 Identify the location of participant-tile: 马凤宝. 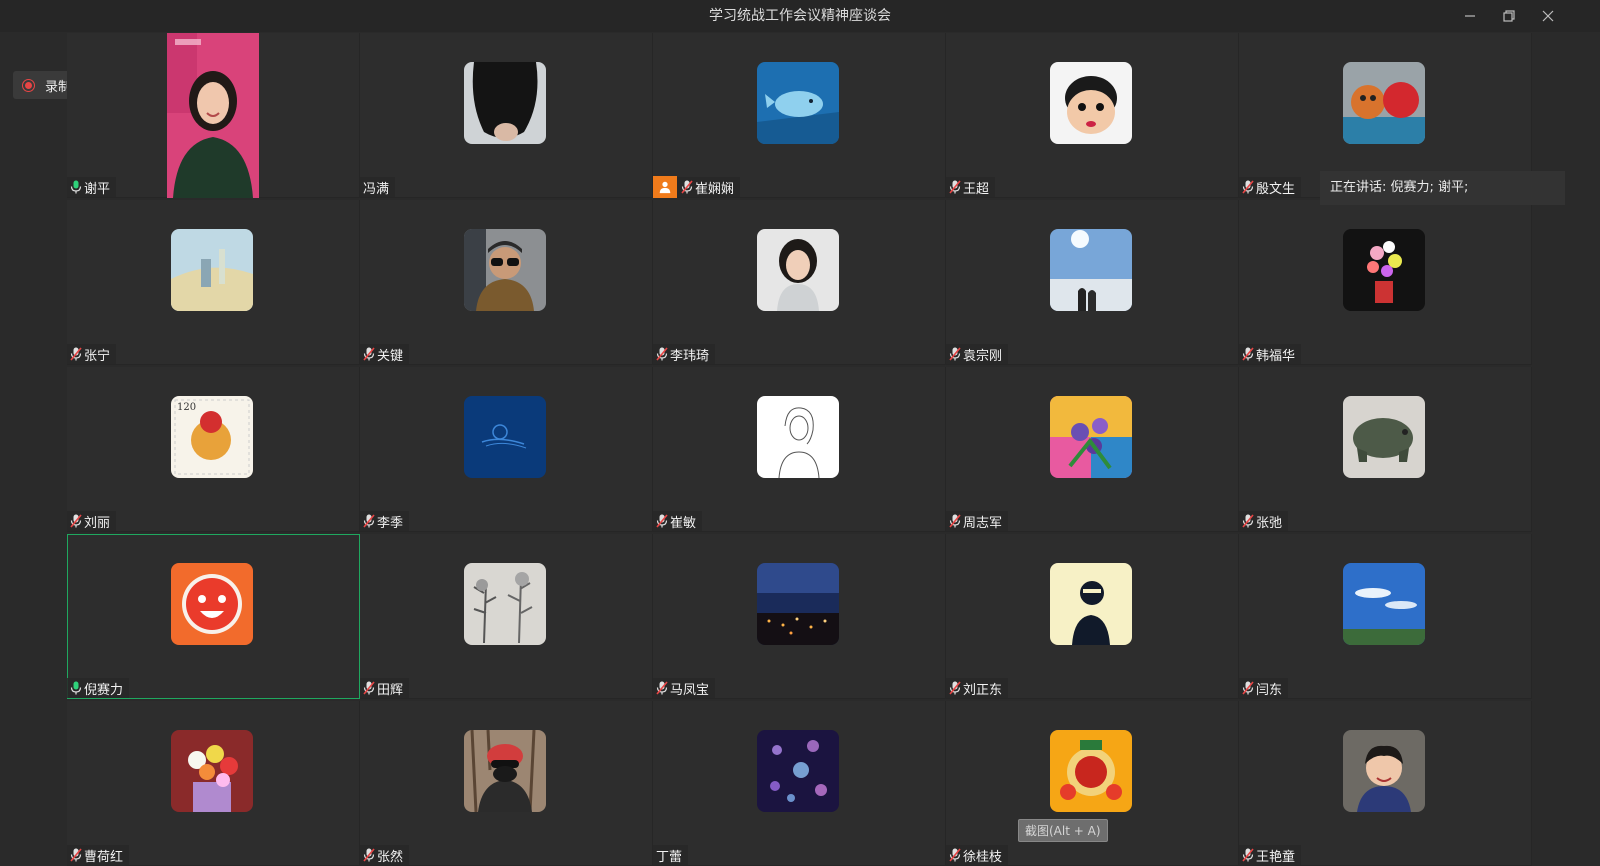
(799, 616).